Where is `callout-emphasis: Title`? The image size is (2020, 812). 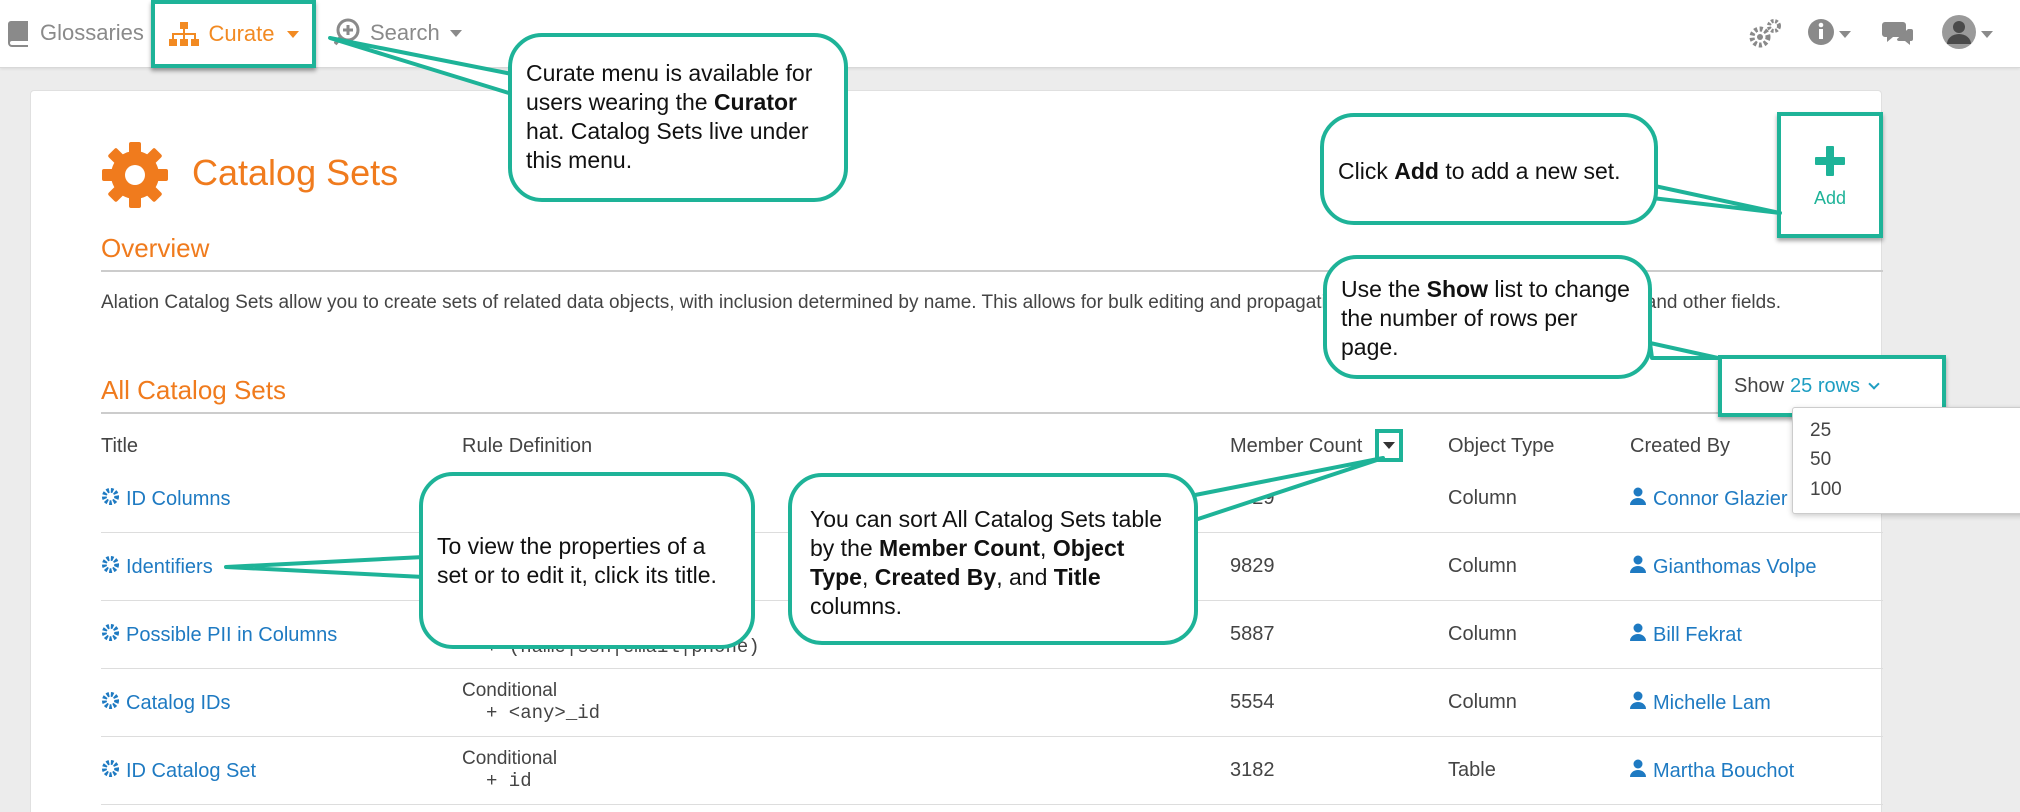
callout-emphasis: Title is located at coordinates (1077, 577).